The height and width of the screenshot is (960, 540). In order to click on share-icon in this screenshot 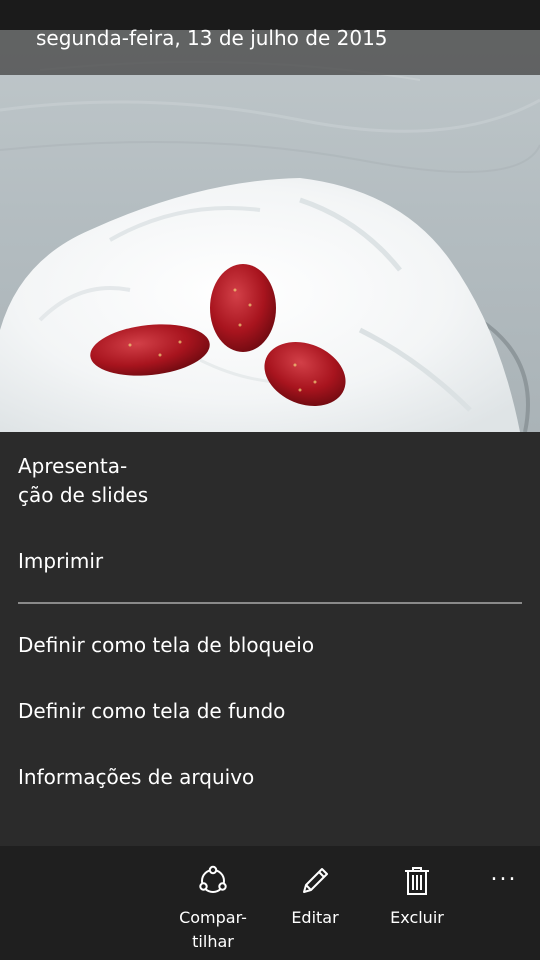, I will do `click(213, 879)`.